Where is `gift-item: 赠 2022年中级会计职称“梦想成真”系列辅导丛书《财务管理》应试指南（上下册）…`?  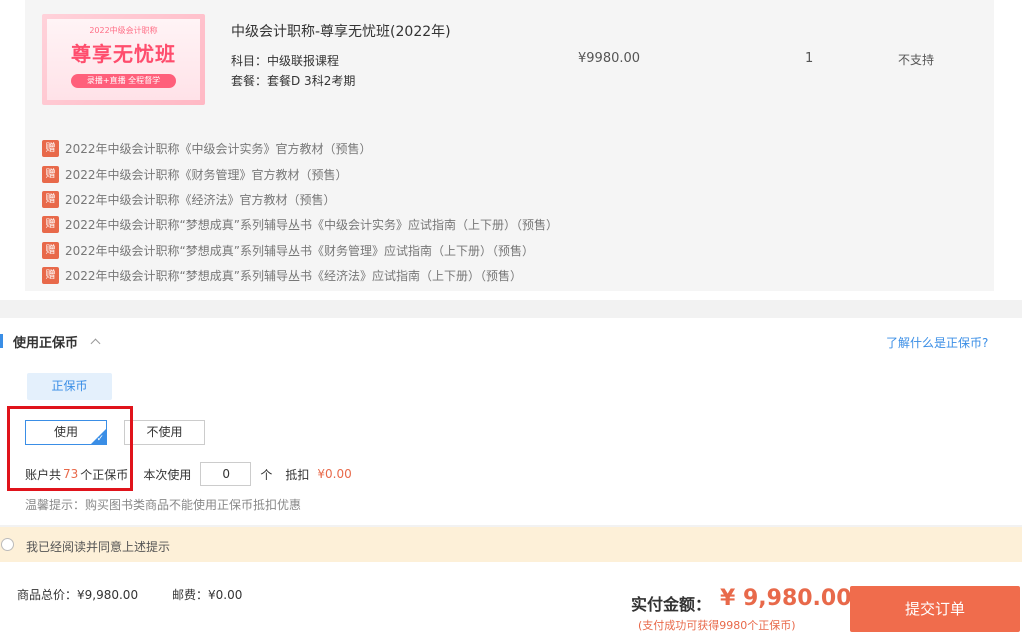 gift-item: 赠 2022年中级会计职称“梦想成真”系列辅导丛书《财务管理》应试指南（上下册）… is located at coordinates (300, 250).